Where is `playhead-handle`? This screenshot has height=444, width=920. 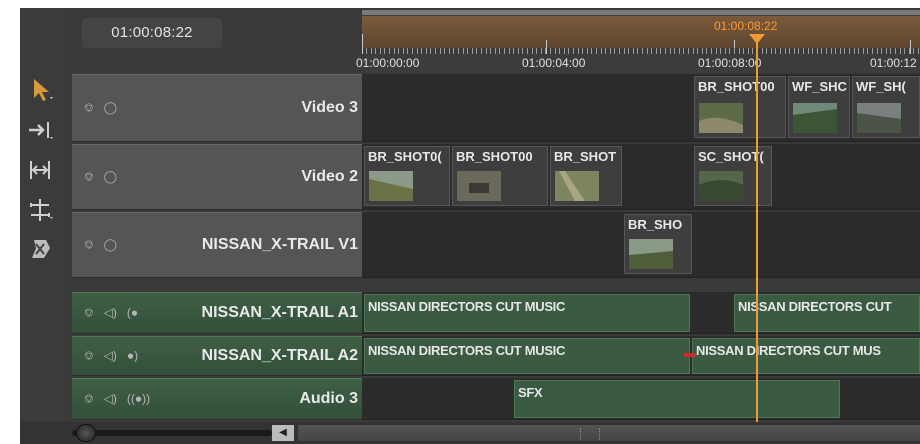
playhead-handle is located at coordinates (757, 39).